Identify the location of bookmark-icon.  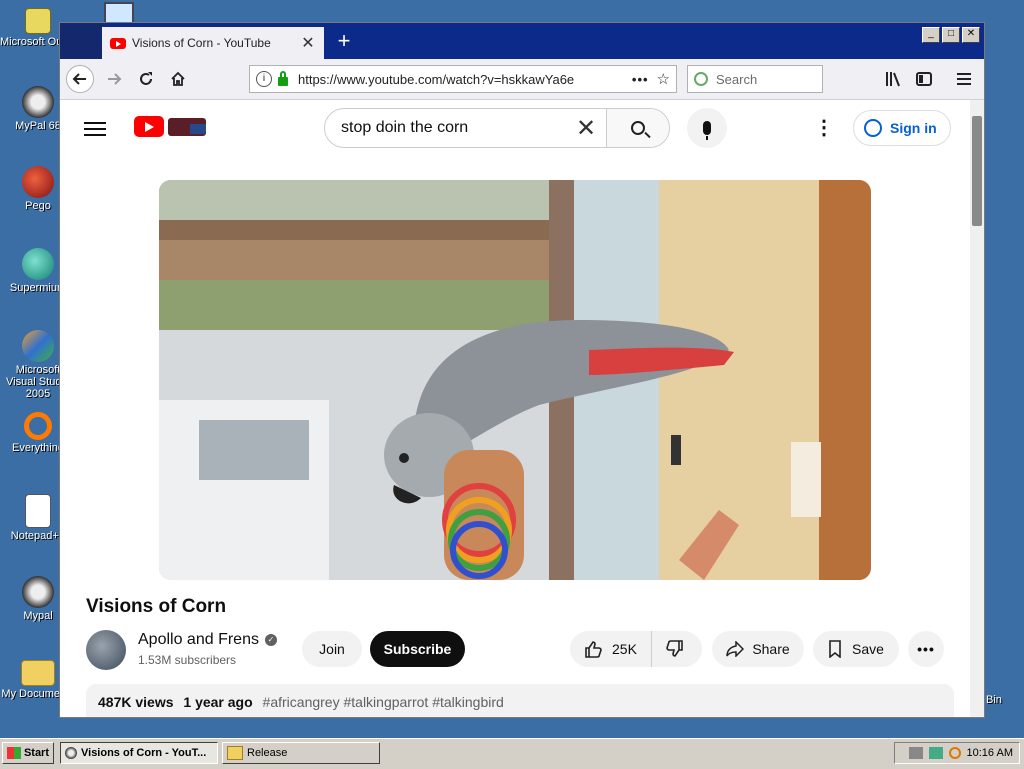
(835, 649).